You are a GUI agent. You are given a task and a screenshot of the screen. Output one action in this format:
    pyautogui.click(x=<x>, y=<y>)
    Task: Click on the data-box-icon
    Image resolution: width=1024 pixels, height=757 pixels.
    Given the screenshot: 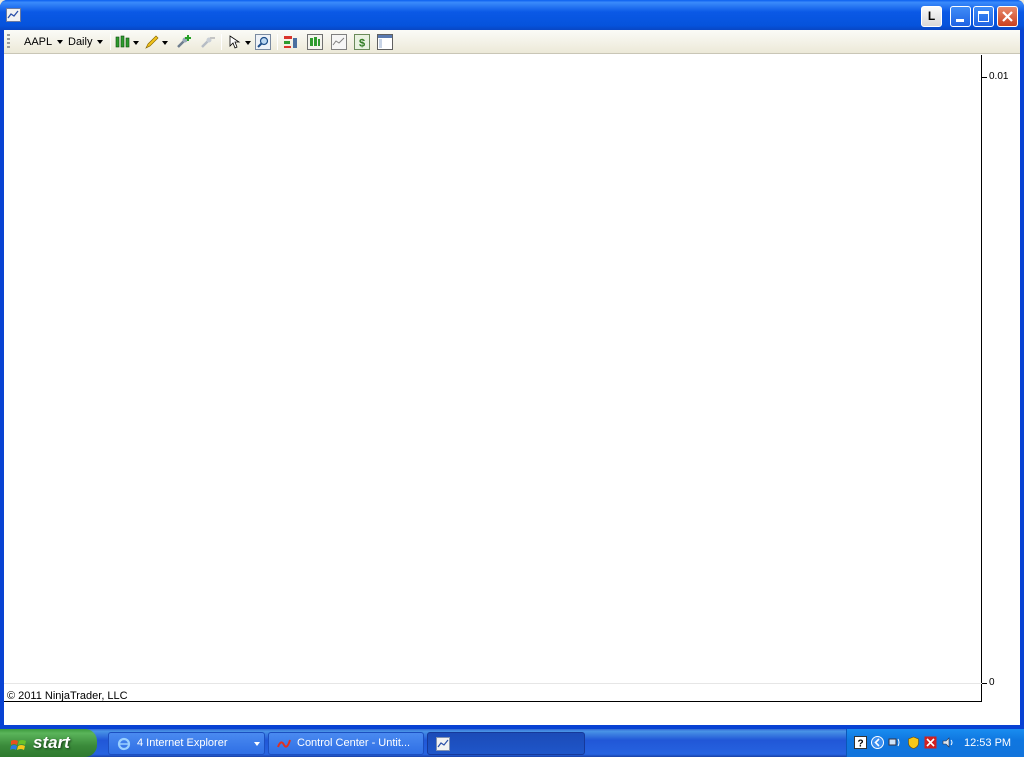 What is the action you would take?
    pyautogui.click(x=291, y=42)
    